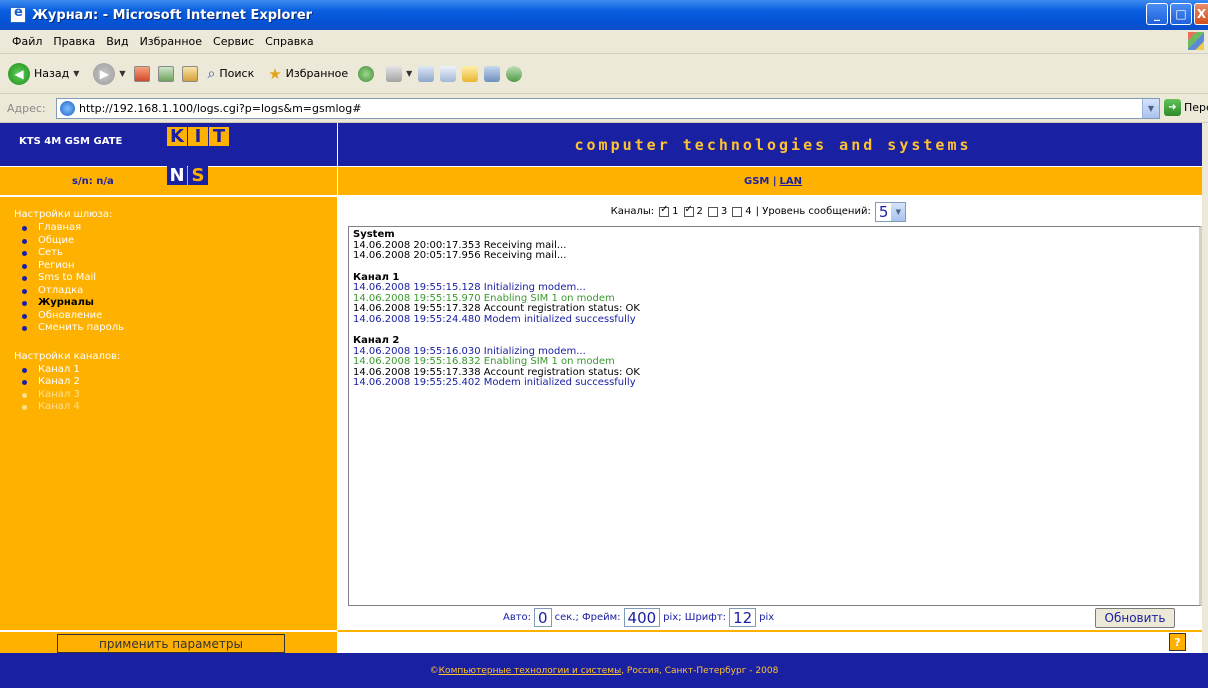 The width and height of the screenshot is (1208, 688). Describe the element at coordinates (712, 211) in the screenshot. I see `channel-3-checkbox` at that location.